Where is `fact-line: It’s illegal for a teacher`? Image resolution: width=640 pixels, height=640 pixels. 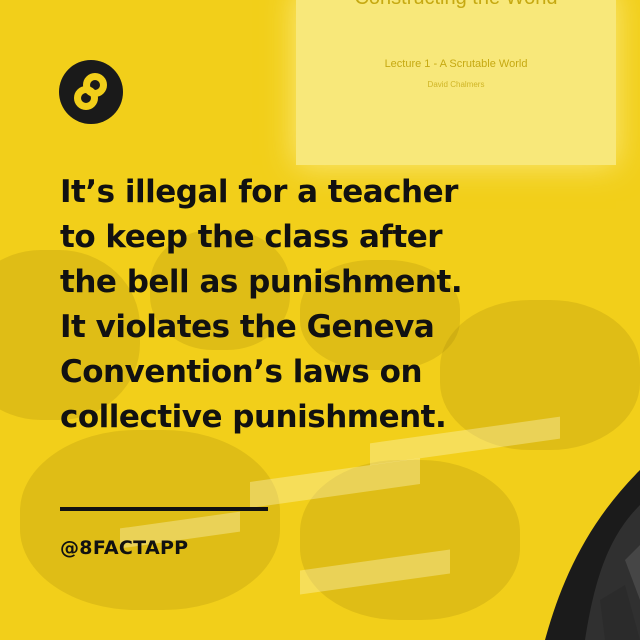 fact-line: It’s illegal for a teacher is located at coordinates (259, 192).